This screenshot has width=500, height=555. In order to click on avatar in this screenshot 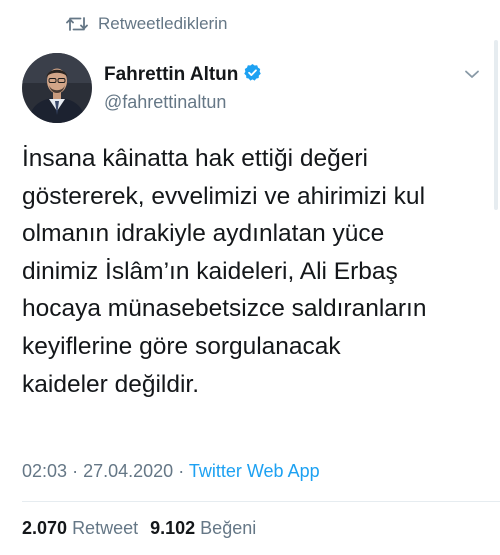, I will do `click(57, 88)`.